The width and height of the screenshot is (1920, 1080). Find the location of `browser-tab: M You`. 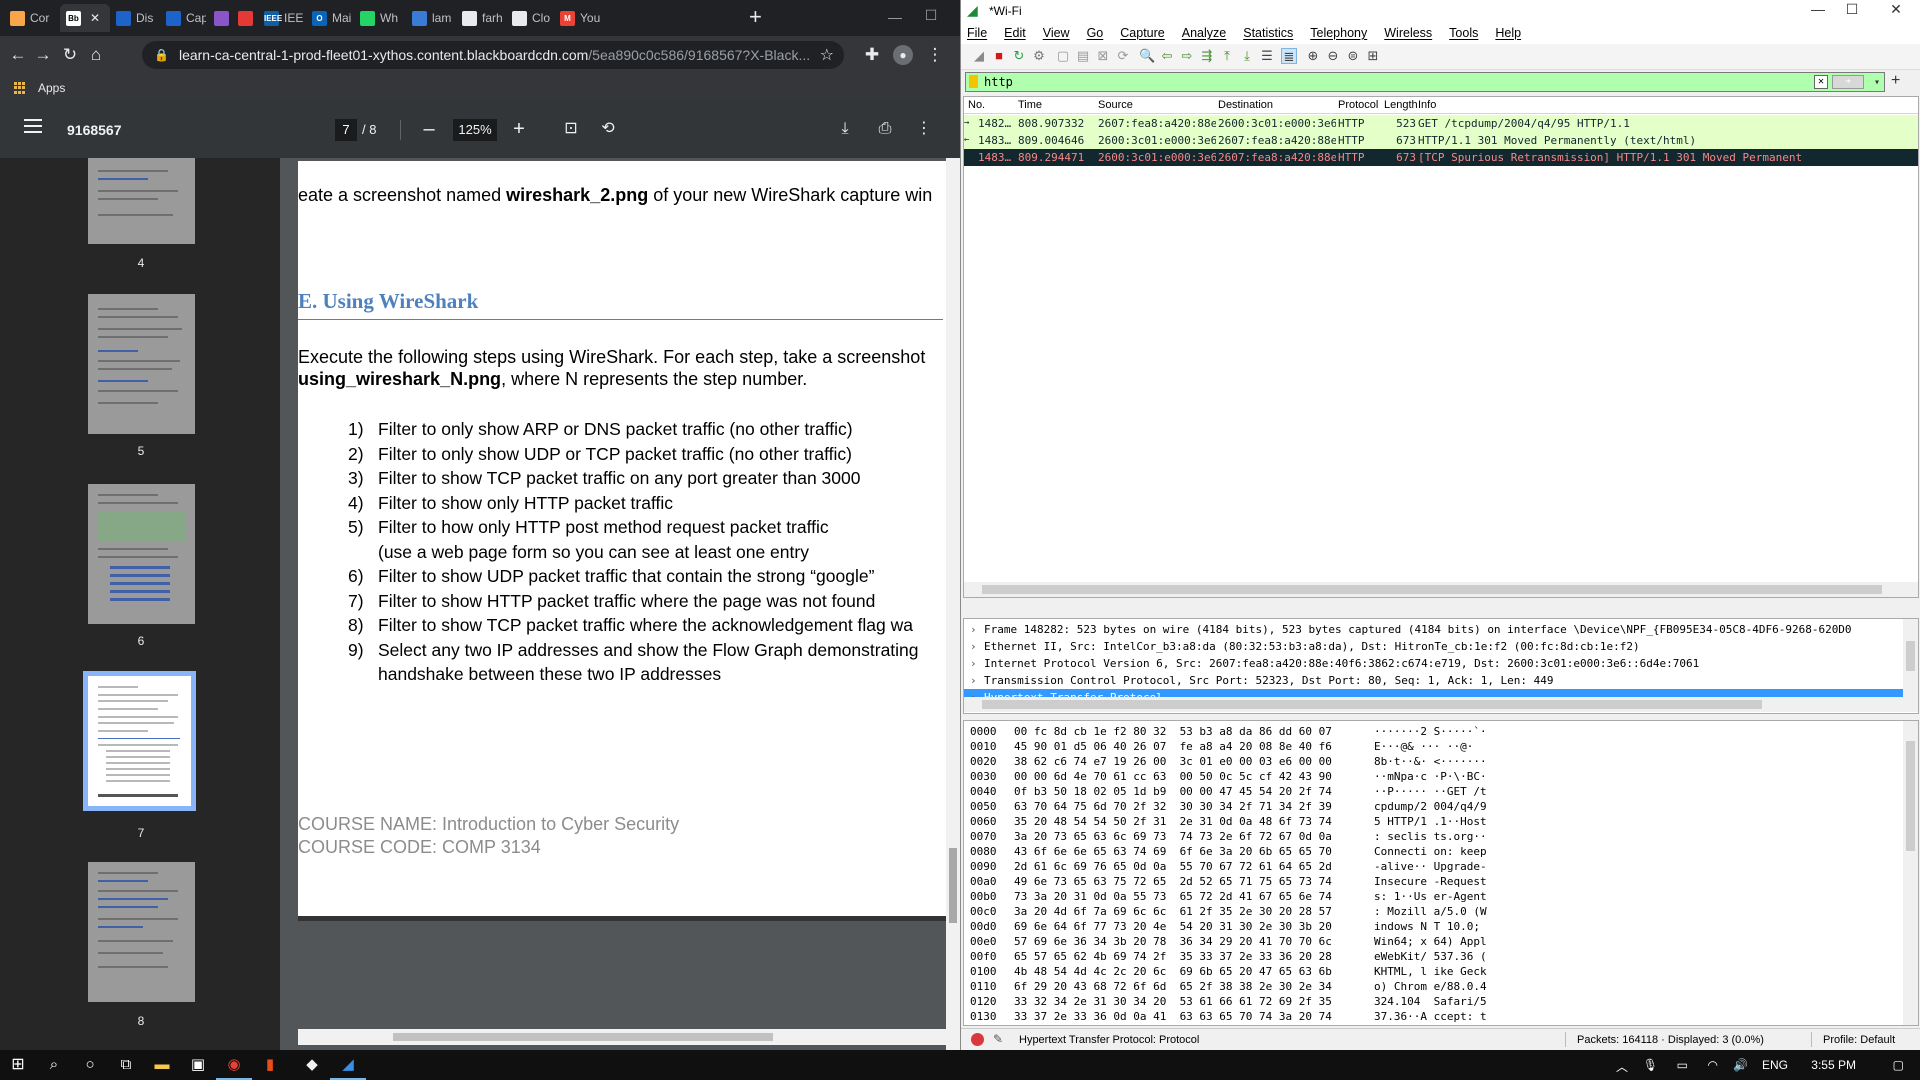

browser-tab: M You is located at coordinates (579, 18).